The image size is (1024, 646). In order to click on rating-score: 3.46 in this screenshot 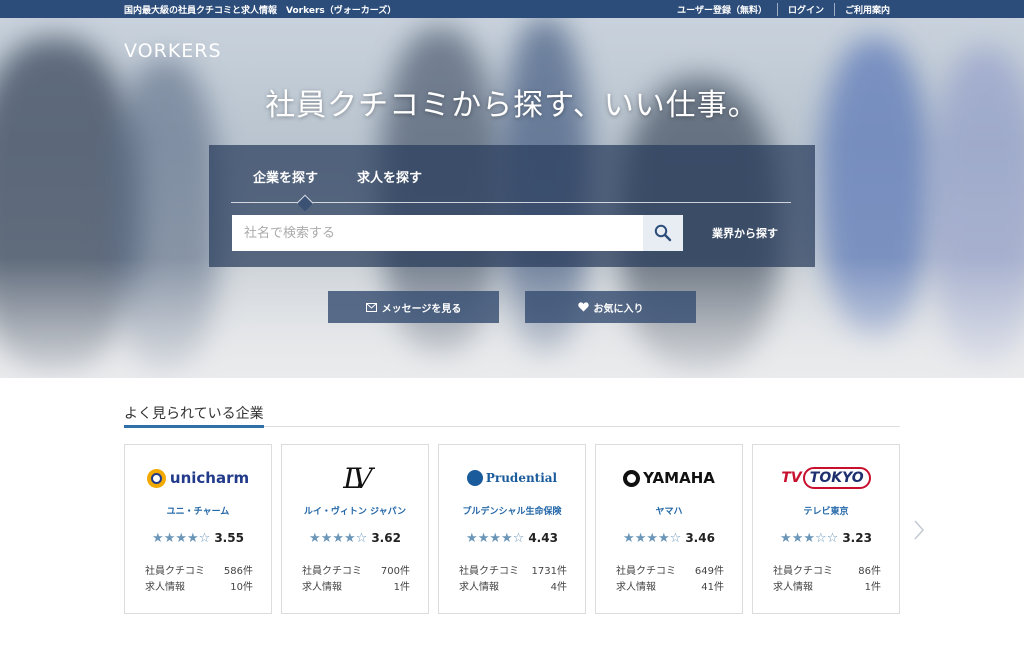, I will do `click(700, 538)`.